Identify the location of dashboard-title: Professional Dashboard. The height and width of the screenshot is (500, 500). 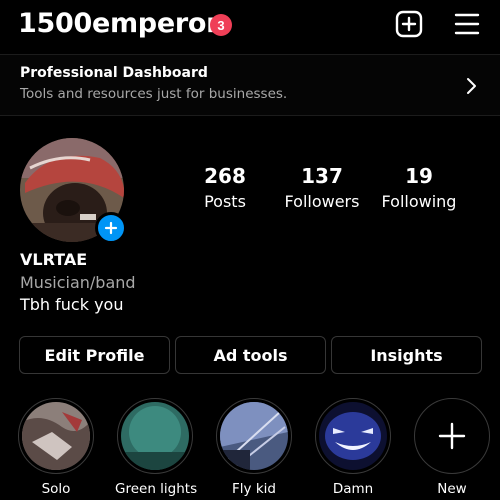
(114, 73).